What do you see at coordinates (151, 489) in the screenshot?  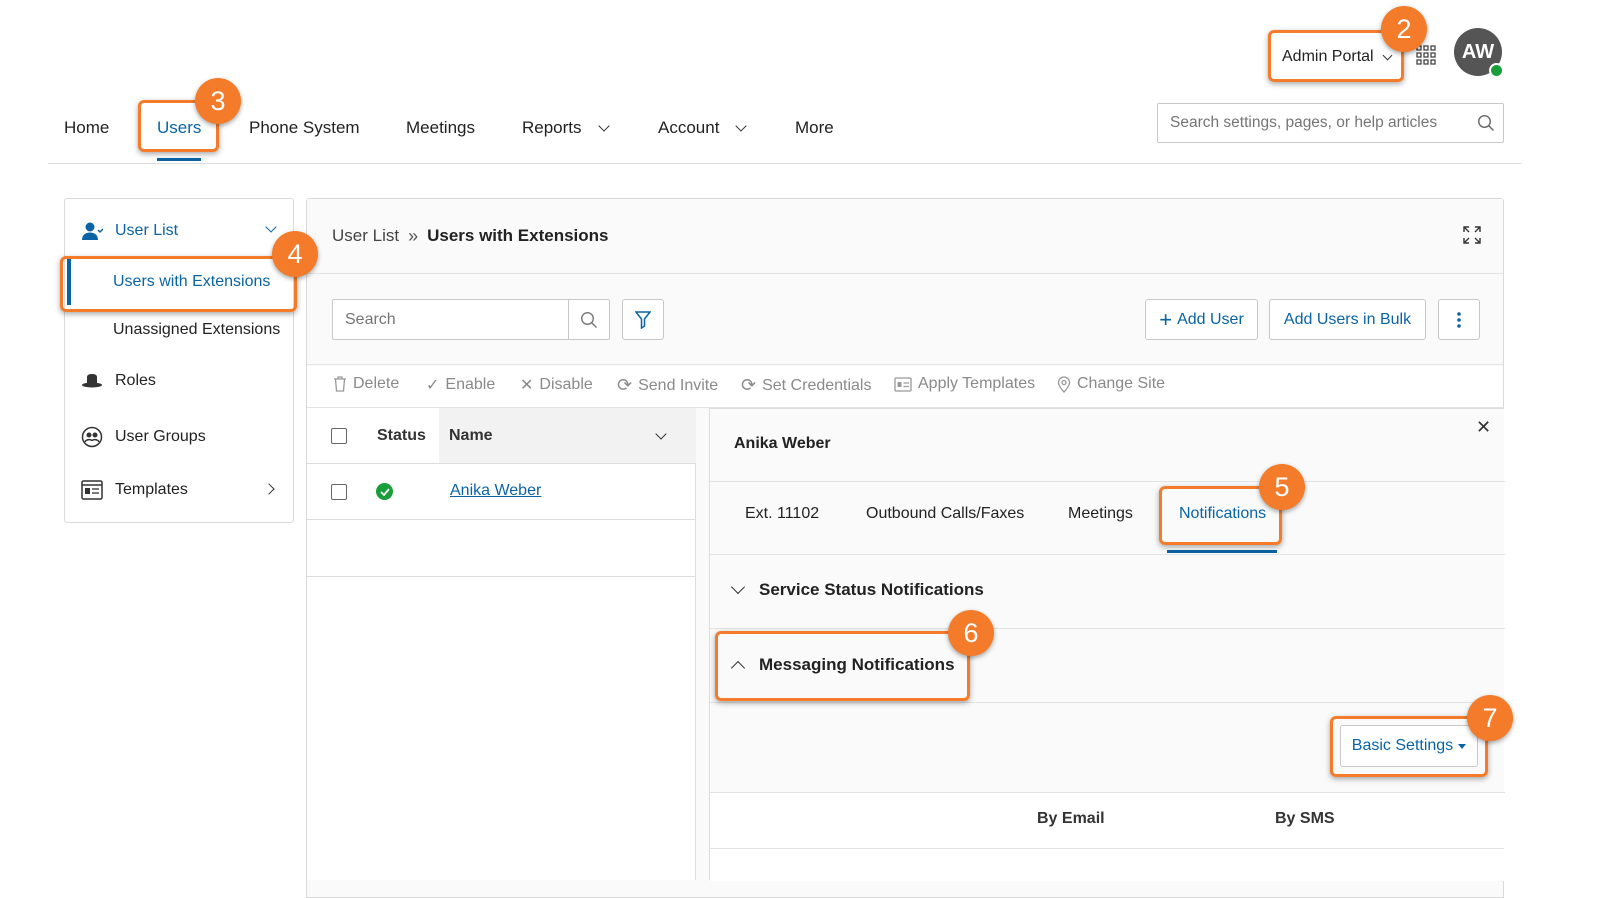 I see `sidebar-item-templates-label: Templates` at bounding box center [151, 489].